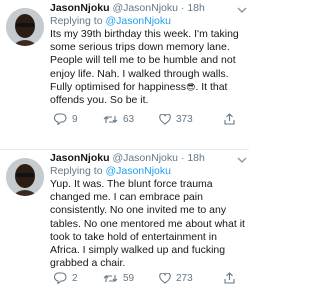 The height and width of the screenshot is (300, 320). What do you see at coordinates (131, 184) in the screenshot?
I see `tweet-text-line: Yup. It was. The blunt force trauma` at bounding box center [131, 184].